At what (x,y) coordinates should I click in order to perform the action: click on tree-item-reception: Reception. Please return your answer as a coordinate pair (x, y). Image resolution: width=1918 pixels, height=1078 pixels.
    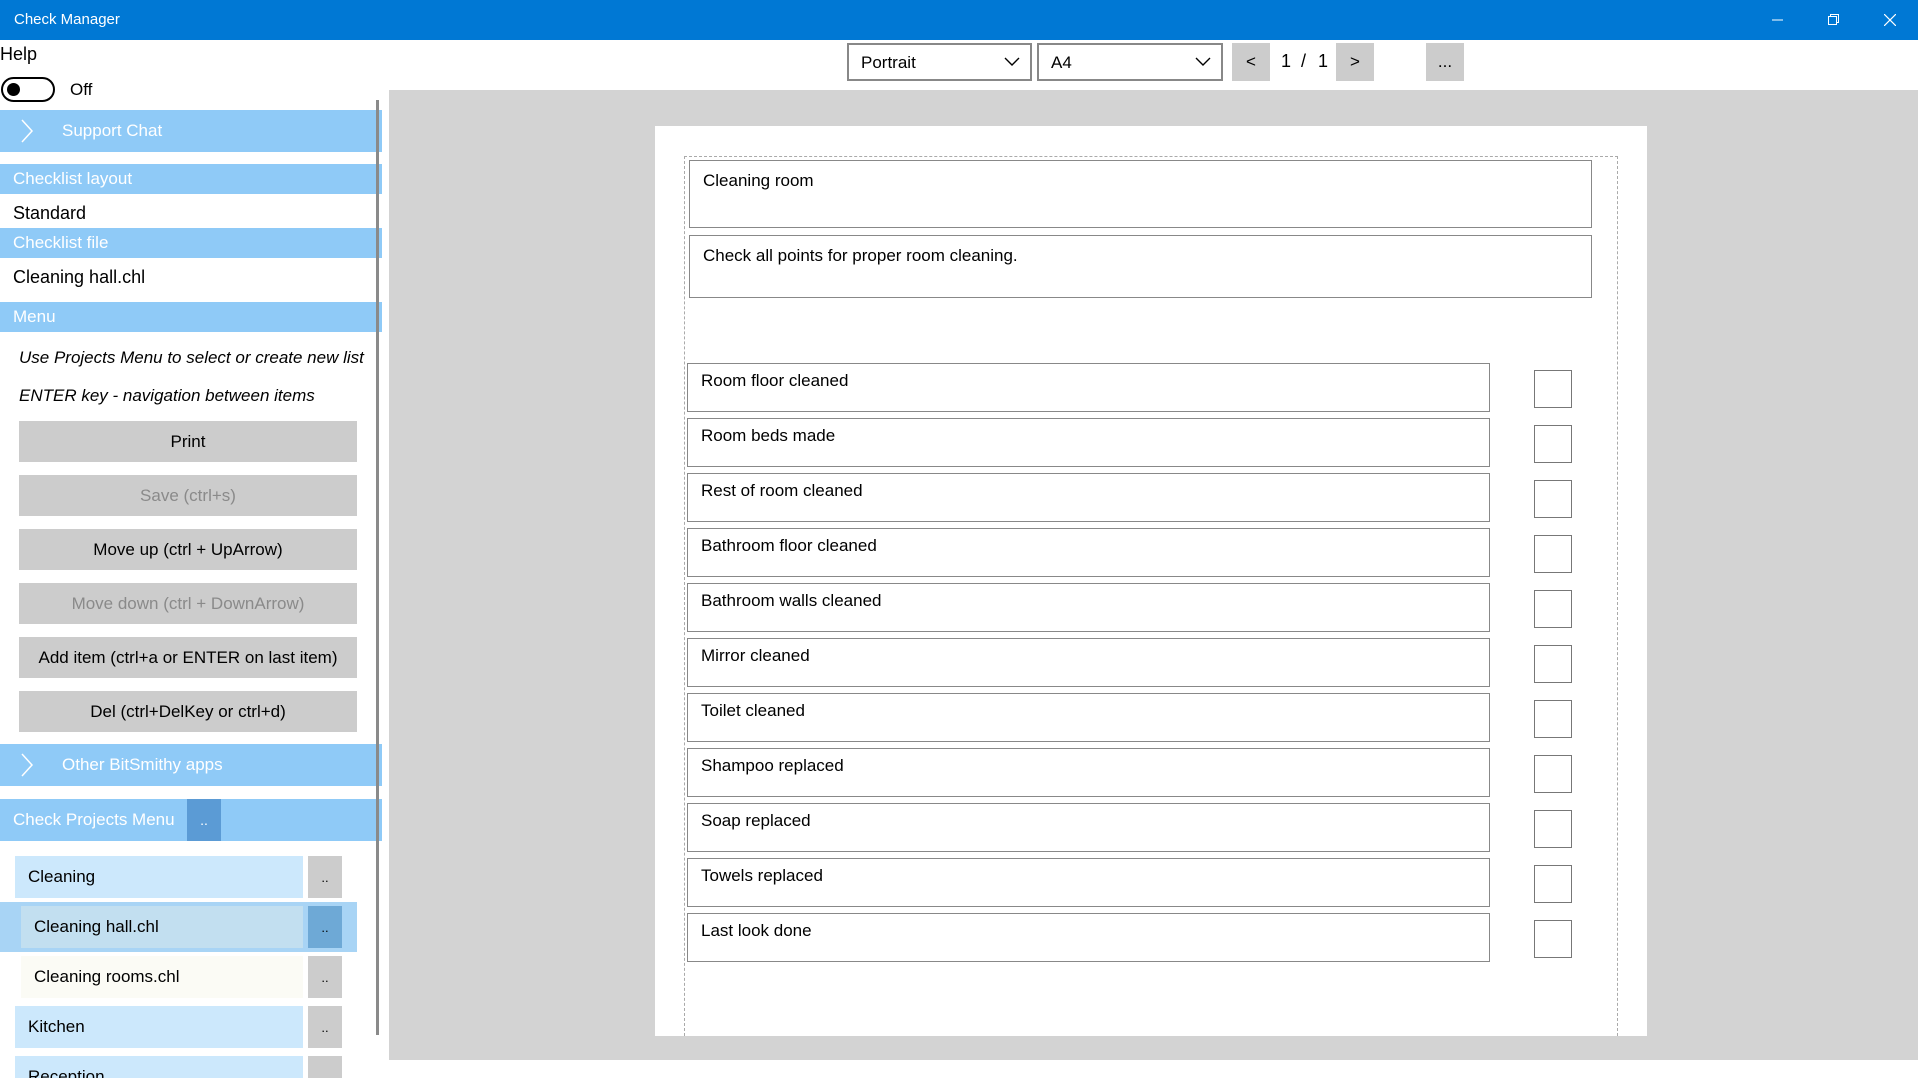
    Looking at the image, I should click on (159, 1067).